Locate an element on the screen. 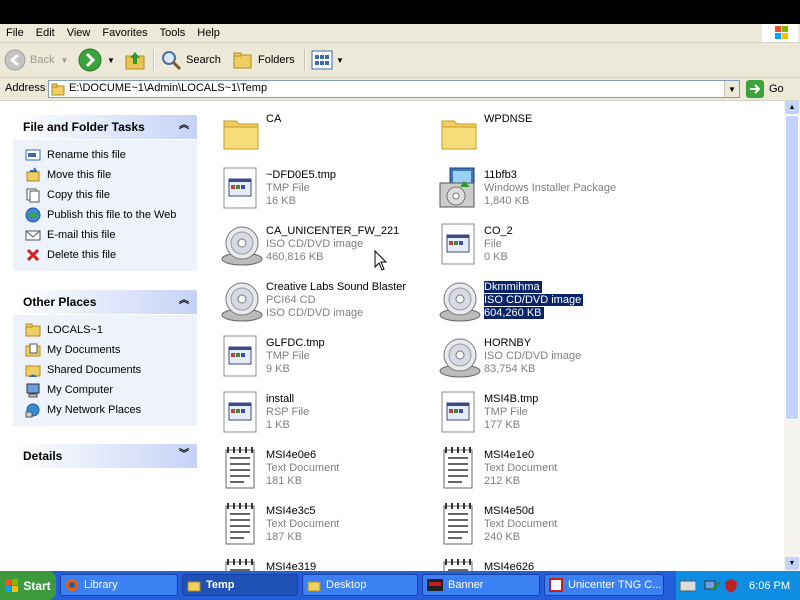 The width and height of the screenshot is (800, 600). file-item: HORNBY ISO CD/DVD image 83,754 KB is located at coordinates (536, 358).